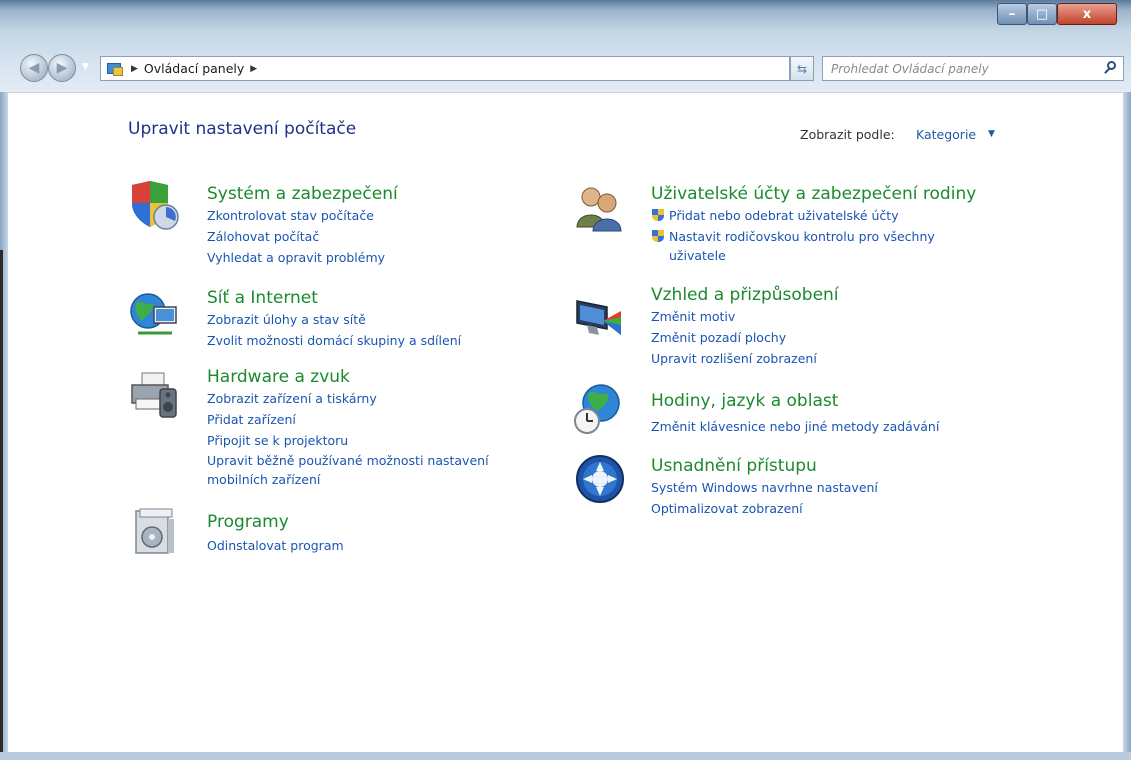 The width and height of the screenshot is (1131, 760). Describe the element at coordinates (1, 505) in the screenshot. I see `window-edge-shadow` at that location.